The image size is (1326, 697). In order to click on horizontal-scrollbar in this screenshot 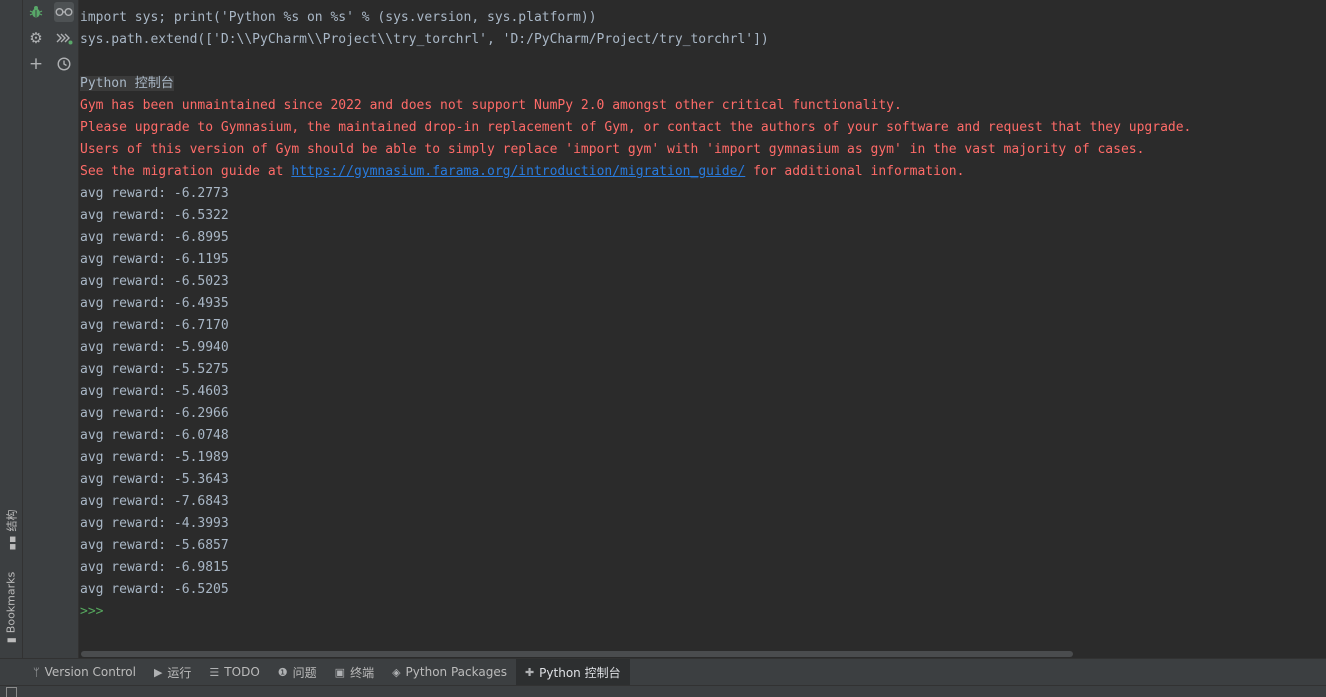, I will do `click(577, 654)`.